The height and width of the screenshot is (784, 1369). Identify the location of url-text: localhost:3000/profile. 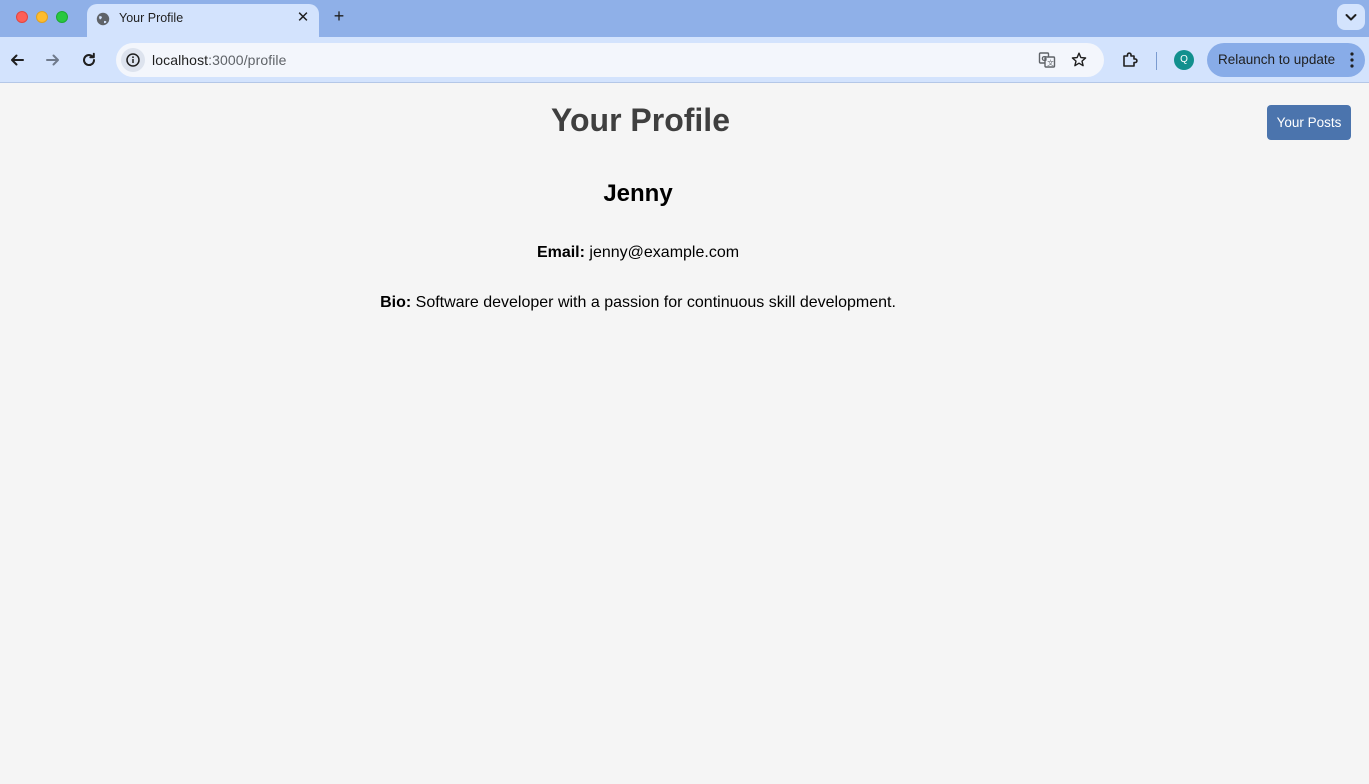
(219, 60).